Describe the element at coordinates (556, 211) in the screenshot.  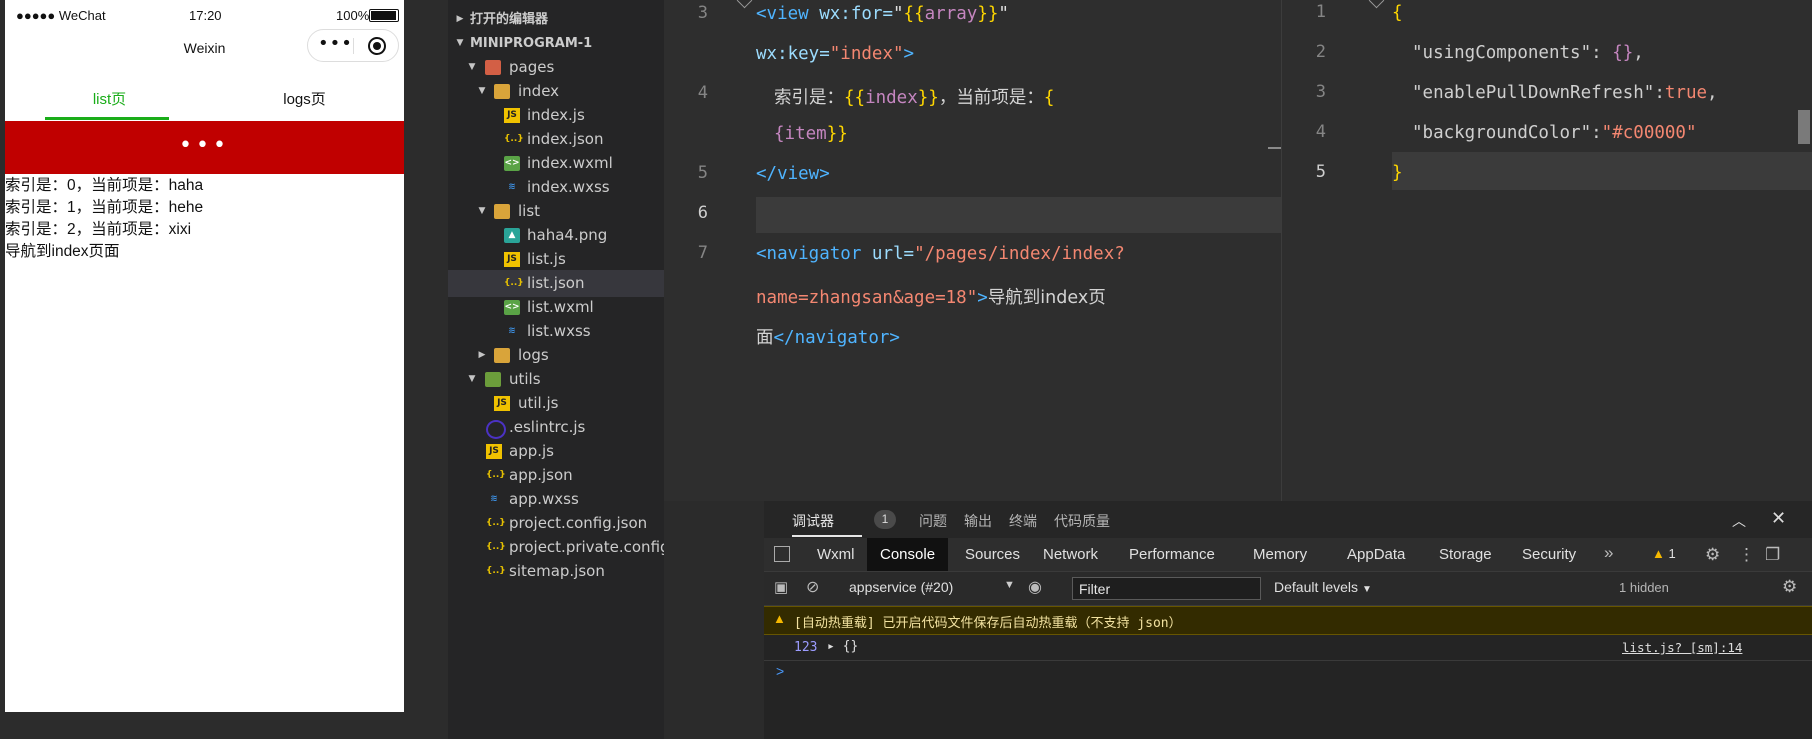
I see `tree-folder-list: ▼ list` at that location.